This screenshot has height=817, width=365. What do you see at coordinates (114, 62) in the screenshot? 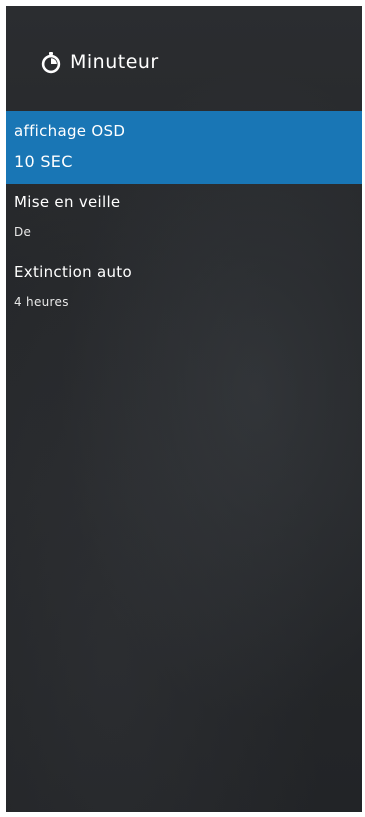
I see `page-title: Minuteur` at bounding box center [114, 62].